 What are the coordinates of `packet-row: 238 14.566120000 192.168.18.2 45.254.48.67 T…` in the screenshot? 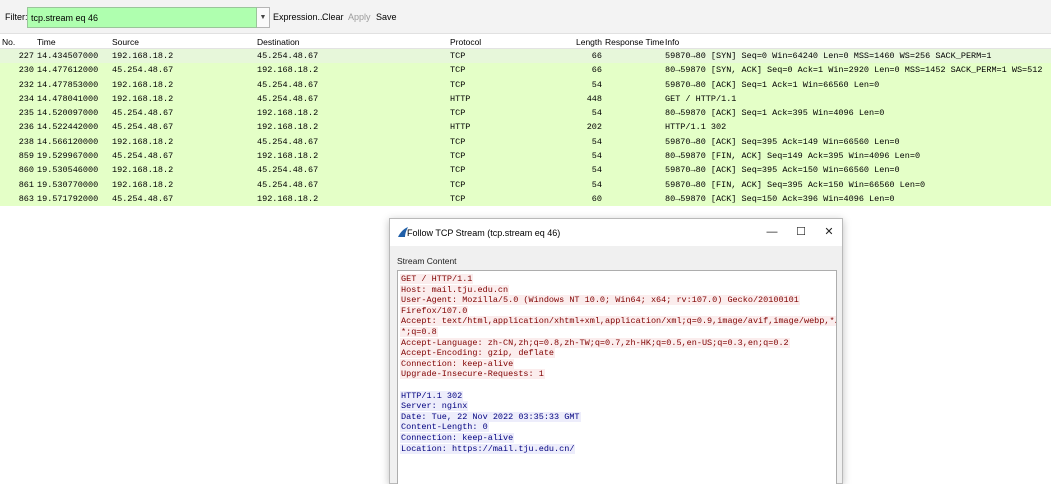 It's located at (525, 142).